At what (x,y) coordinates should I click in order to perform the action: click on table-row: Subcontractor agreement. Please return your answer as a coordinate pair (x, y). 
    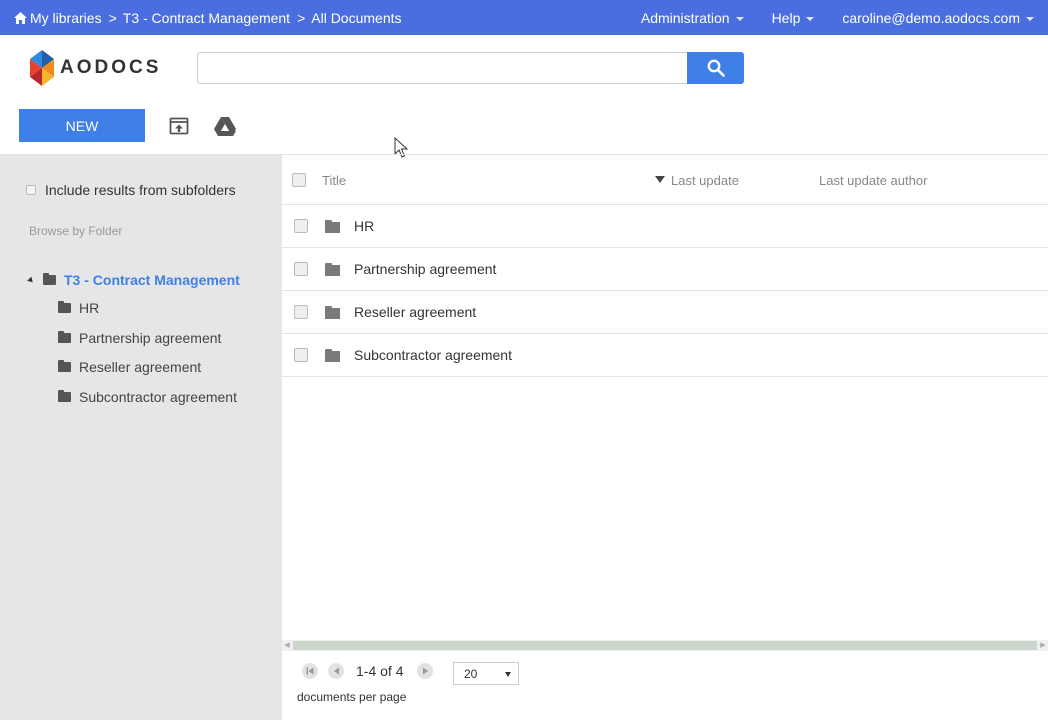
    Looking at the image, I should click on (665, 355).